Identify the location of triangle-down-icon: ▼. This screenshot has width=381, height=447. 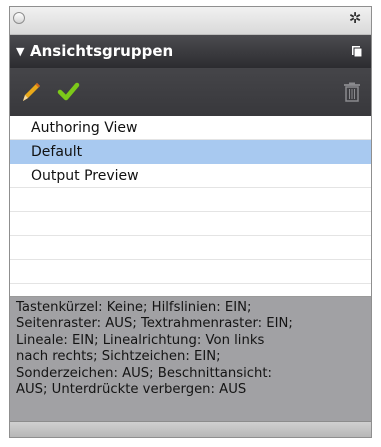
(20, 51).